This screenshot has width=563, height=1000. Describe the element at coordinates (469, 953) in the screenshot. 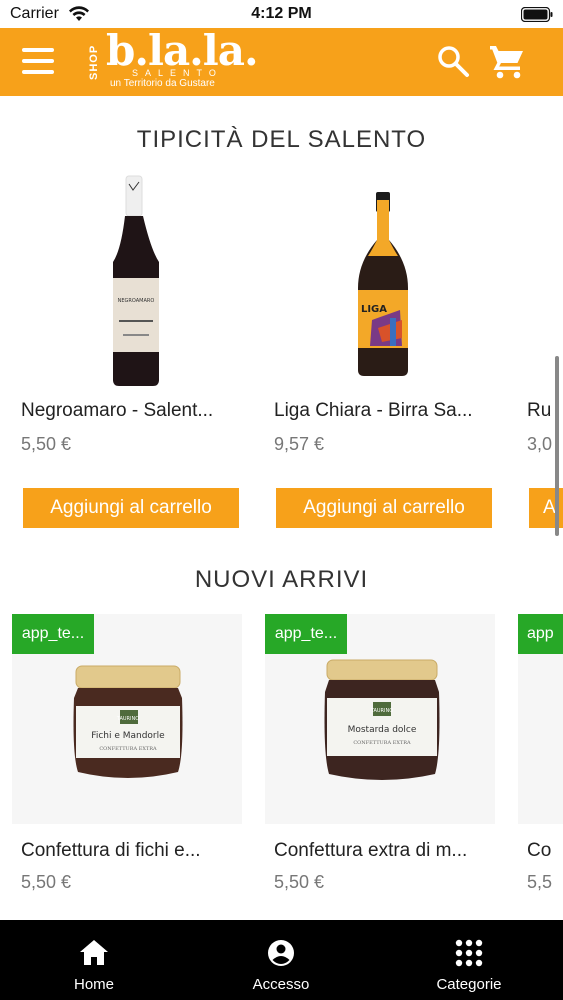

I see `grid-icon` at that location.